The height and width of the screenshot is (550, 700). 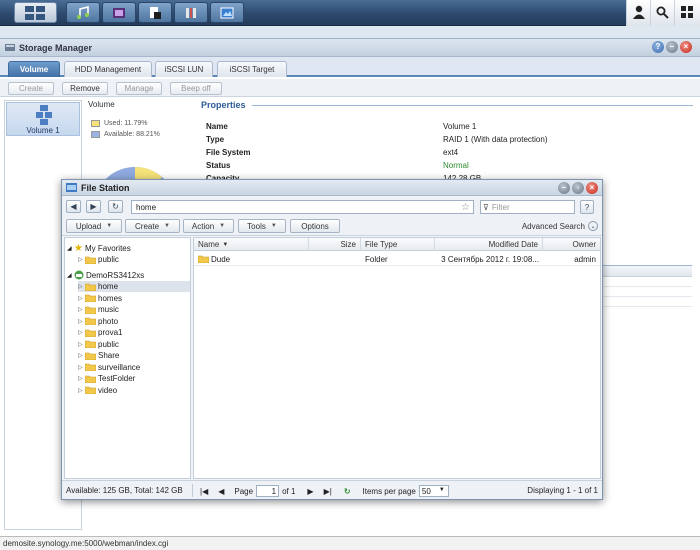 What do you see at coordinates (227, 12) in the screenshot?
I see `photo-station-button` at bounding box center [227, 12].